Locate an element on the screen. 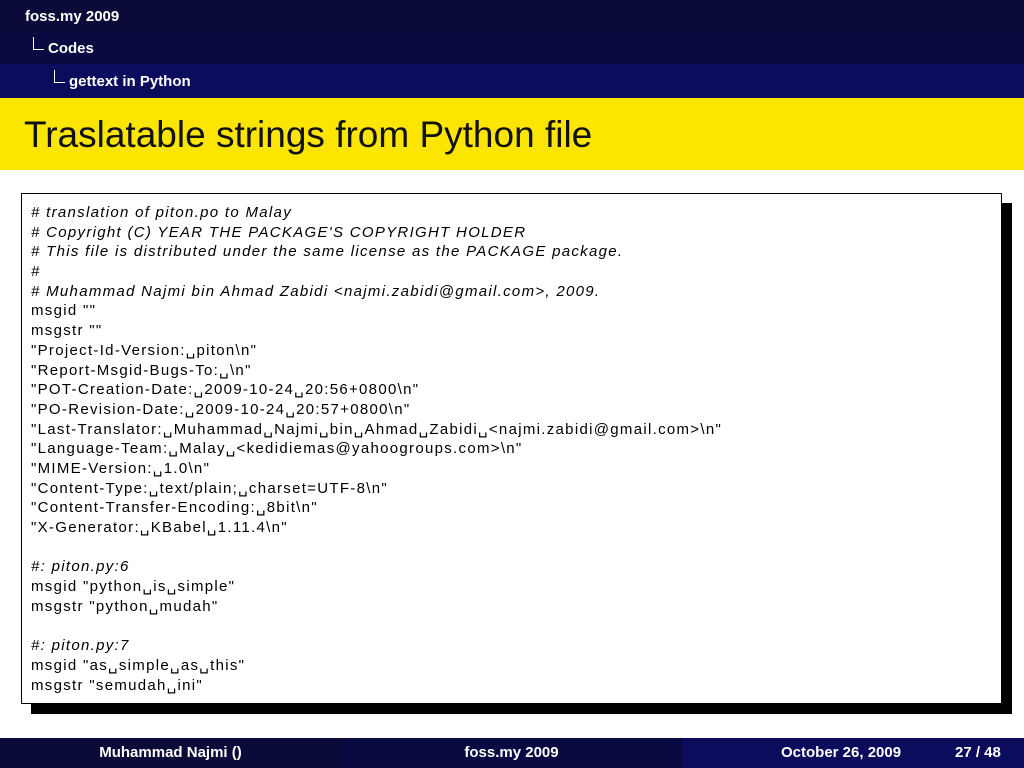  code-line: "X-Generator:␣KBabel␣1.11.4\n" is located at coordinates (159, 527).